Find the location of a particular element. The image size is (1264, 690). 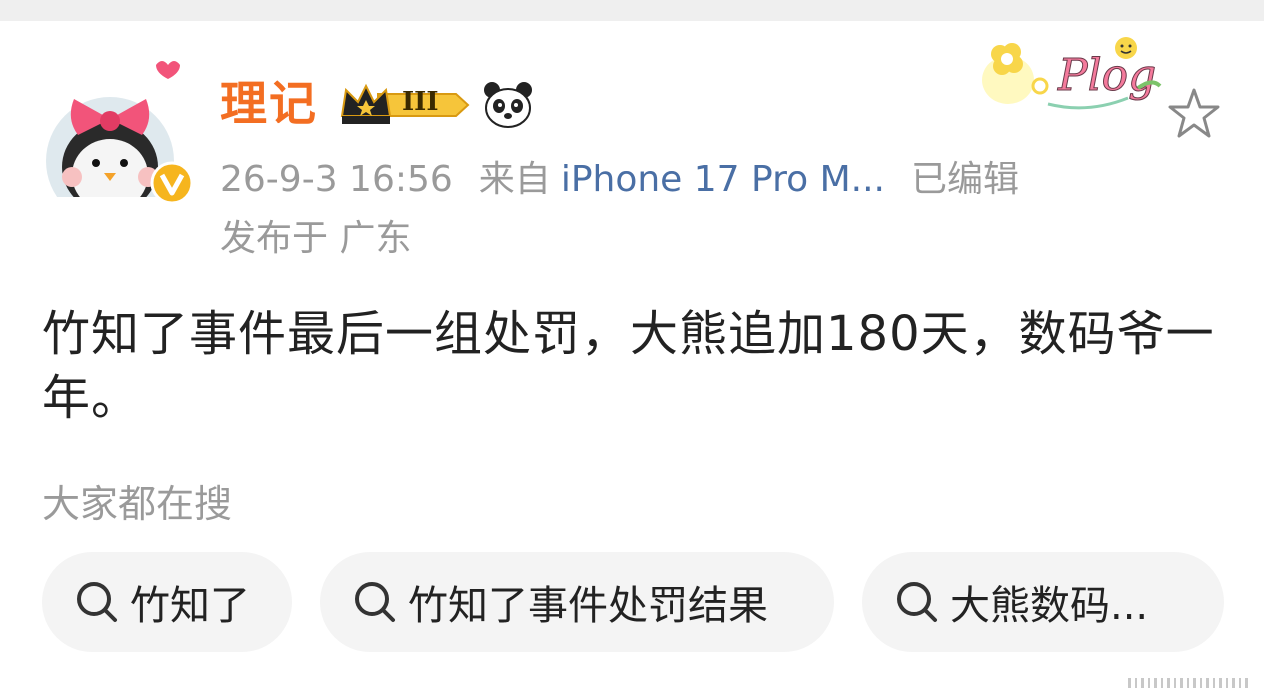

post-location: 发布于 广东 is located at coordinates (316, 238).